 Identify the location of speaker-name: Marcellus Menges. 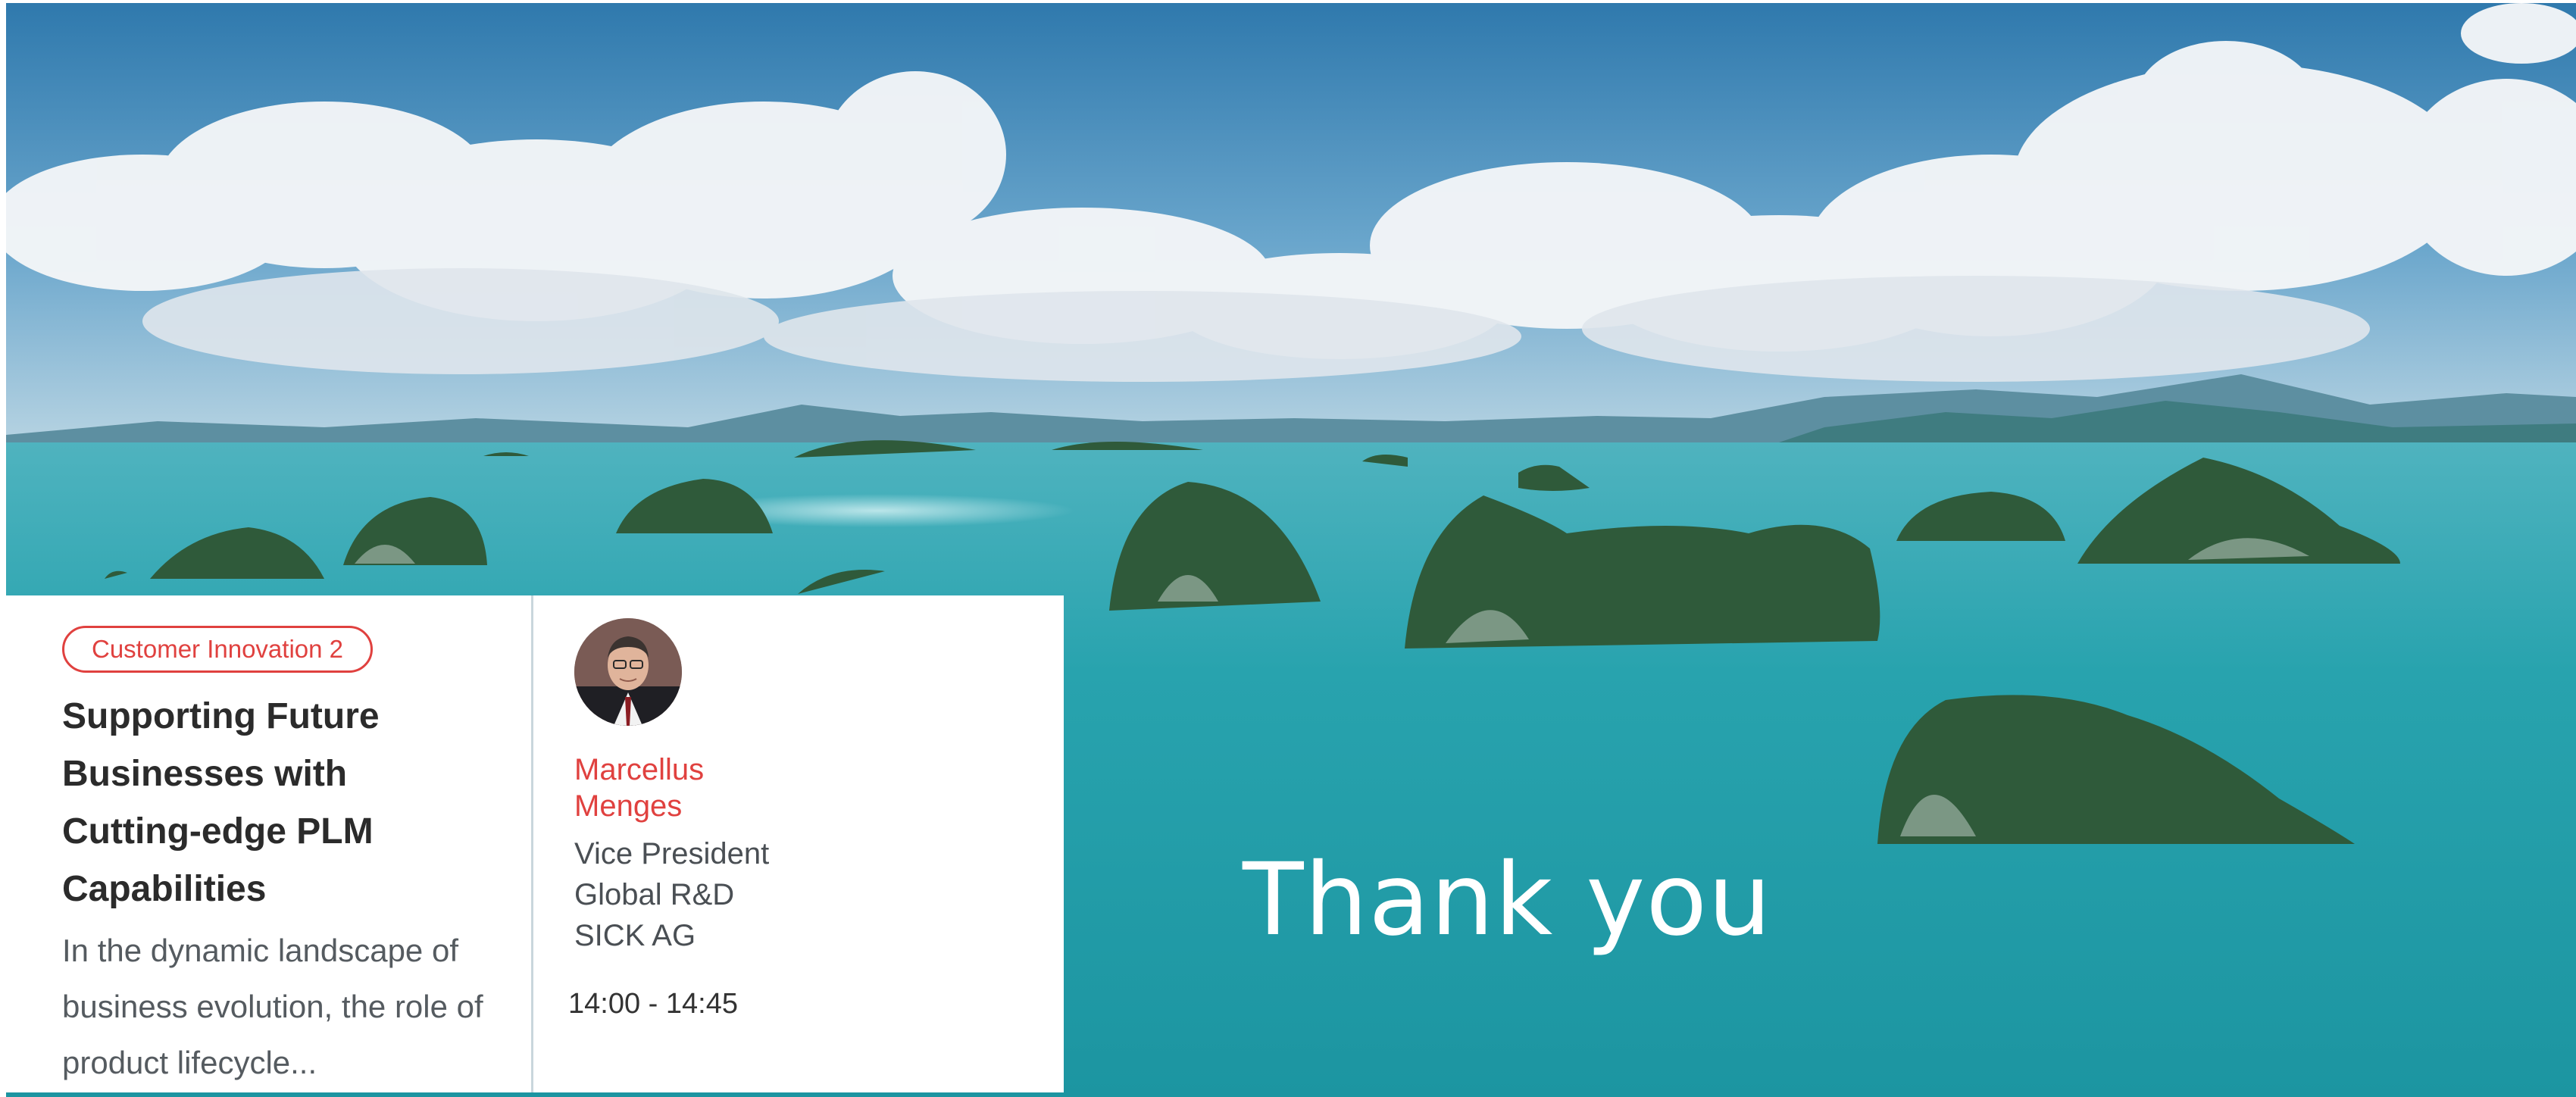
(672, 788).